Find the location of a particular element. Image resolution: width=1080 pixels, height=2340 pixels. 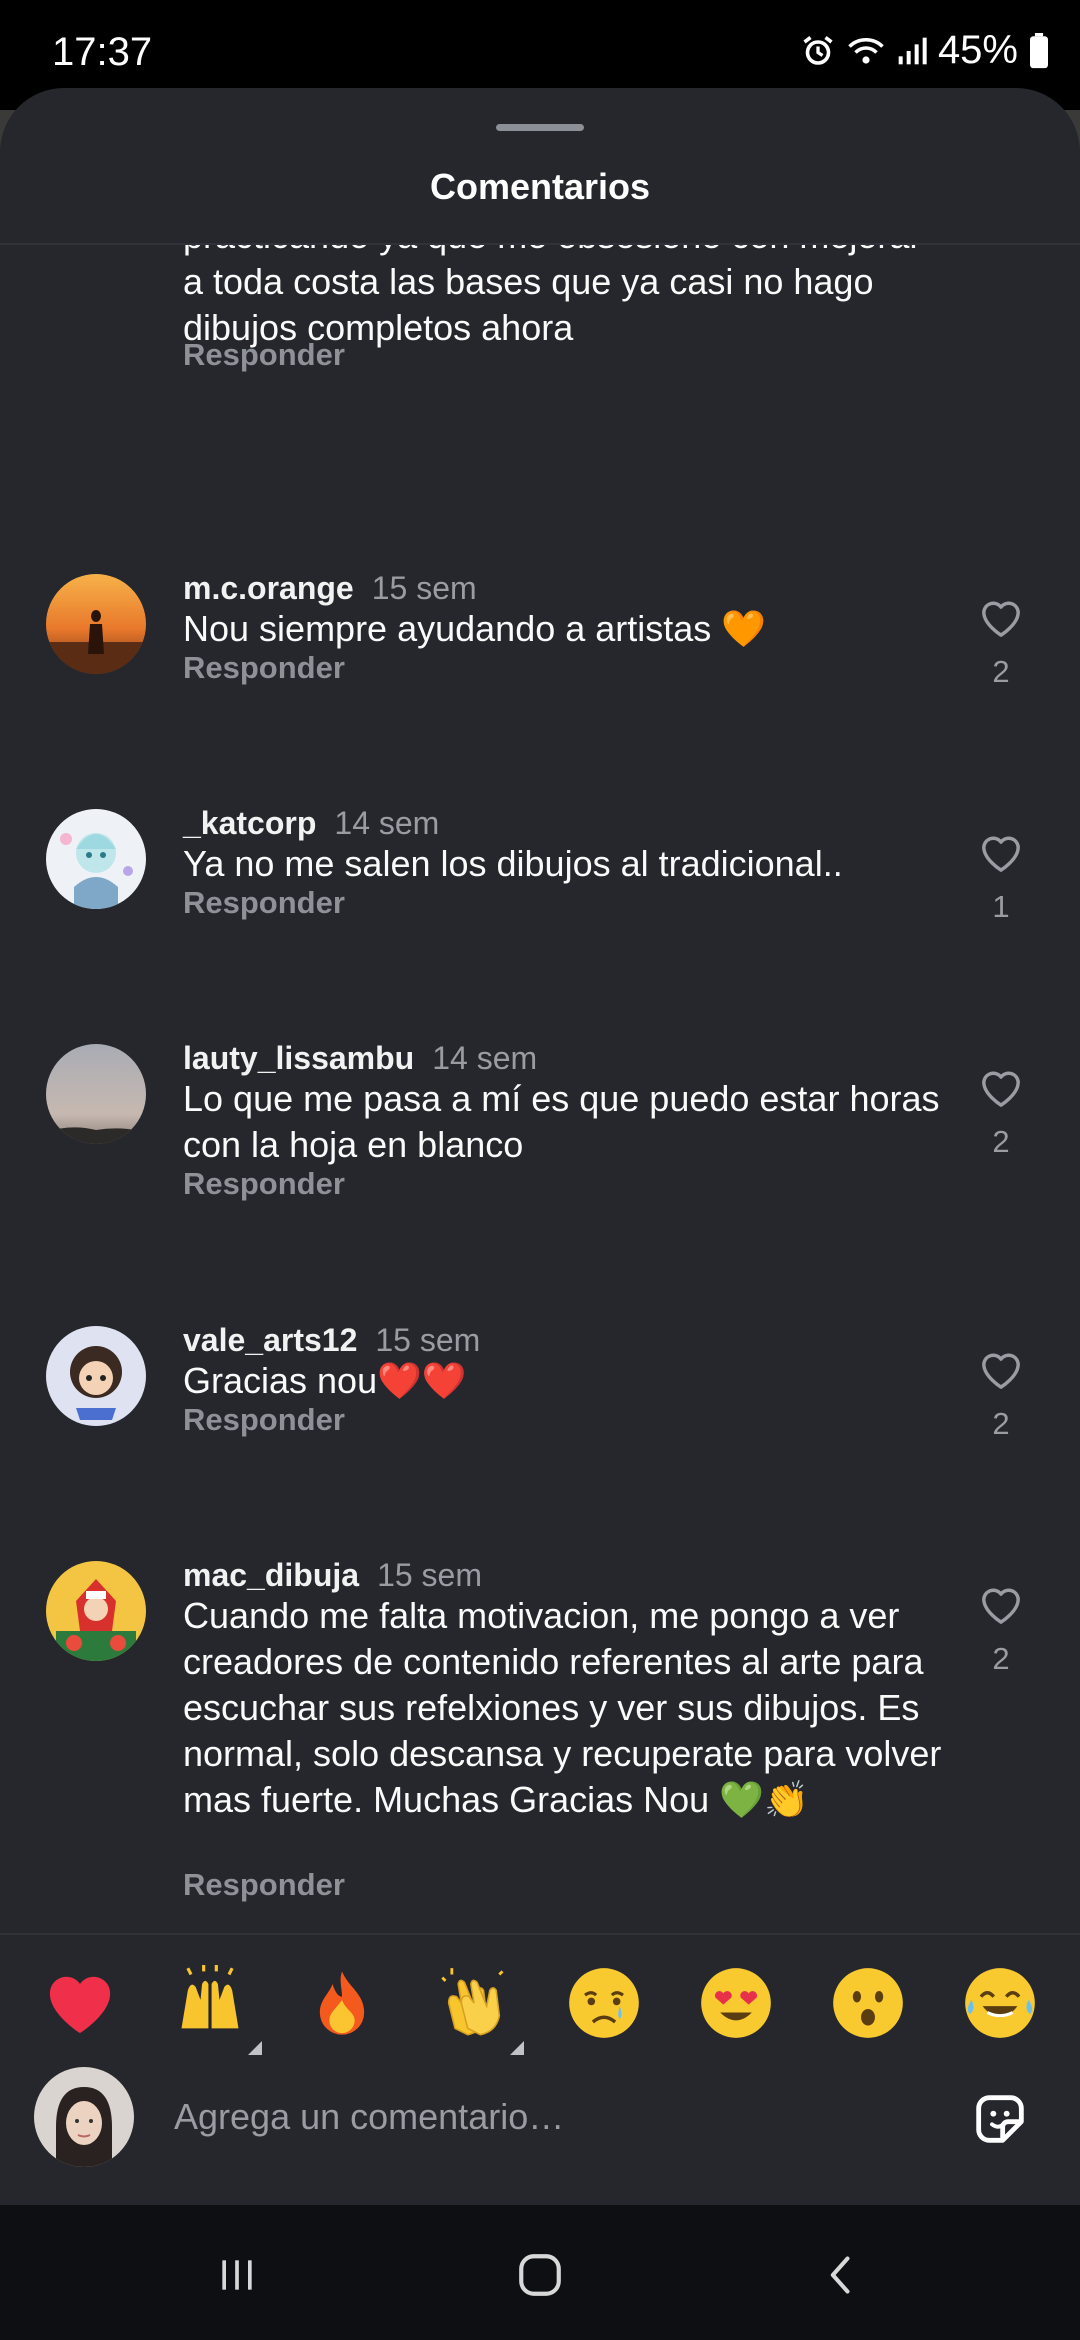

back-icon is located at coordinates (842, 2275).